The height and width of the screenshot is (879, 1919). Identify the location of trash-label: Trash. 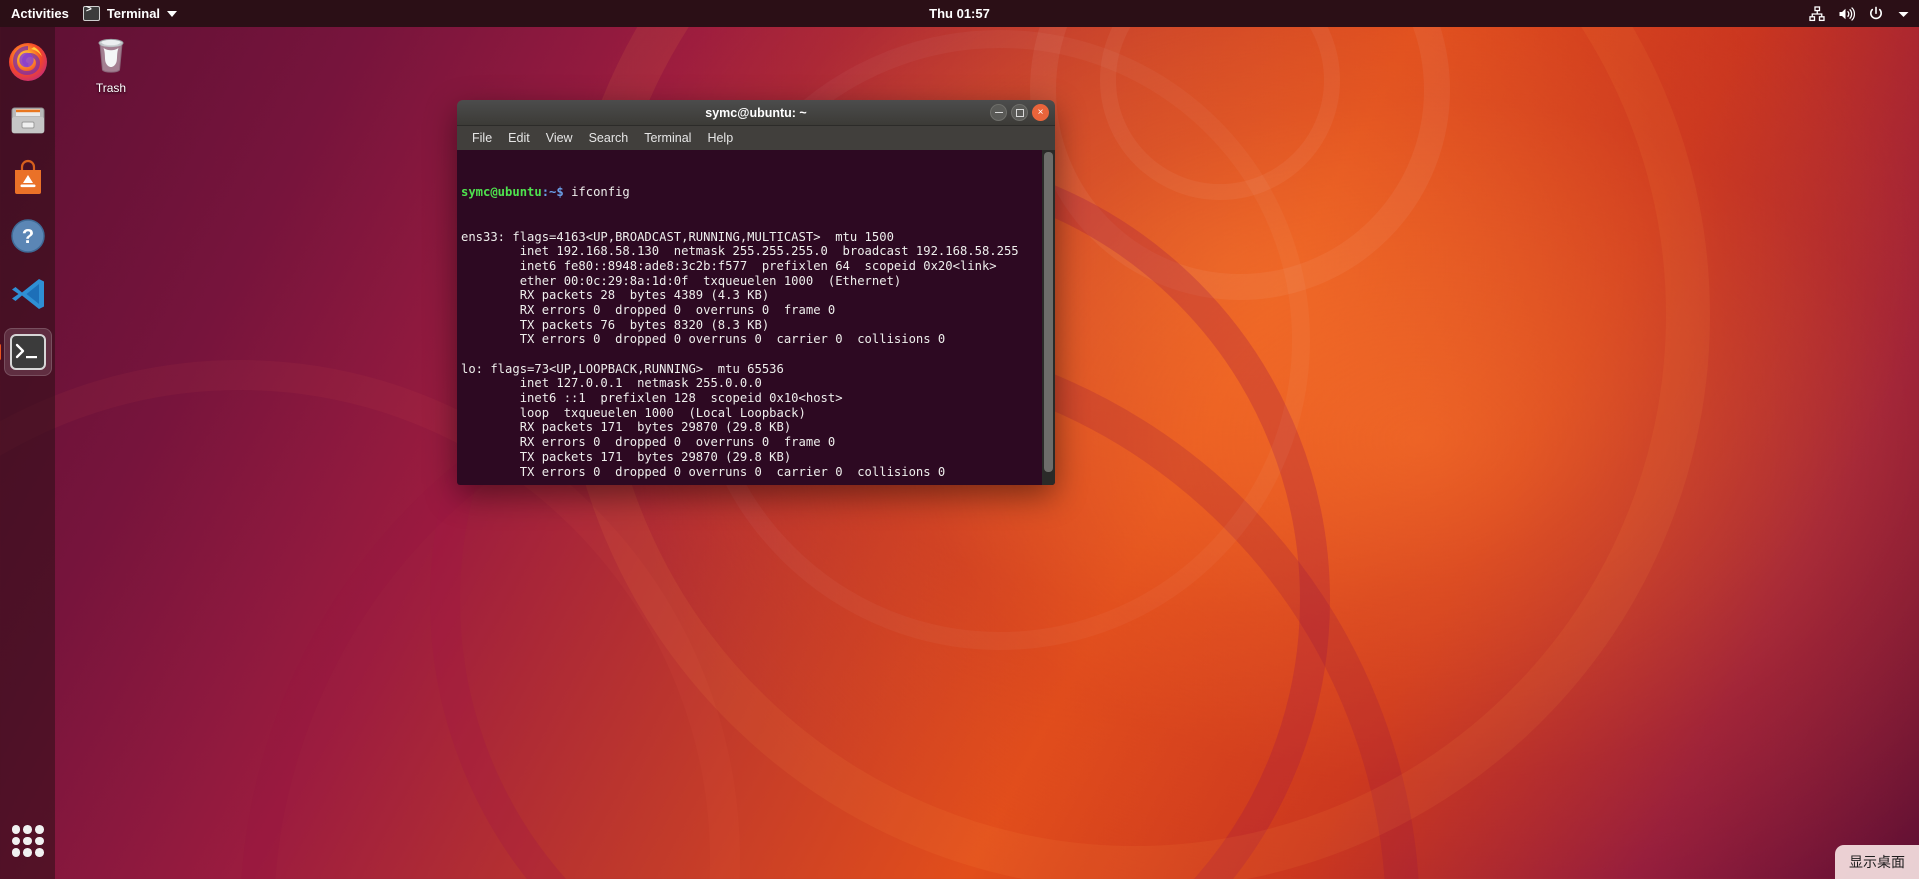
(111, 88).